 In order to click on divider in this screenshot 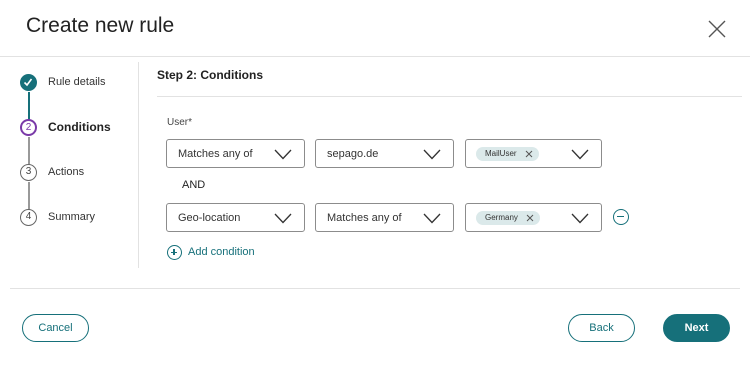, I will do `click(449, 96)`.